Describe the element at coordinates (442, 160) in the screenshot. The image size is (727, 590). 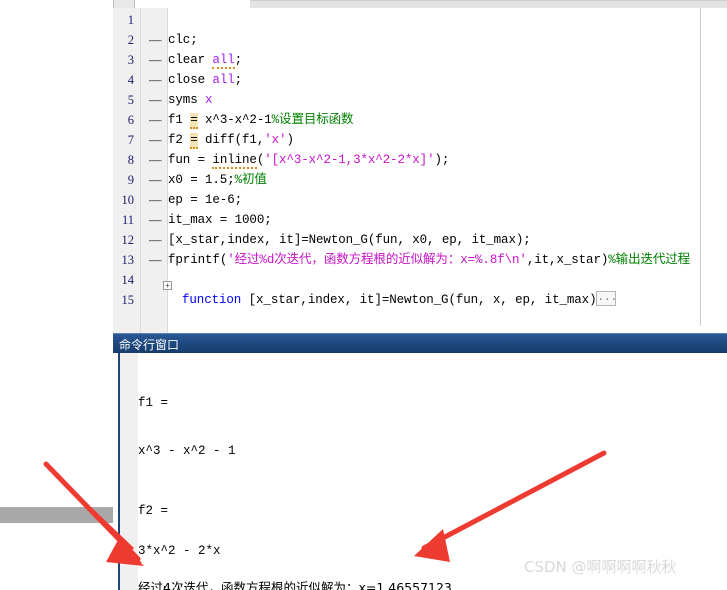
I see `token-inline-close: );` at that location.